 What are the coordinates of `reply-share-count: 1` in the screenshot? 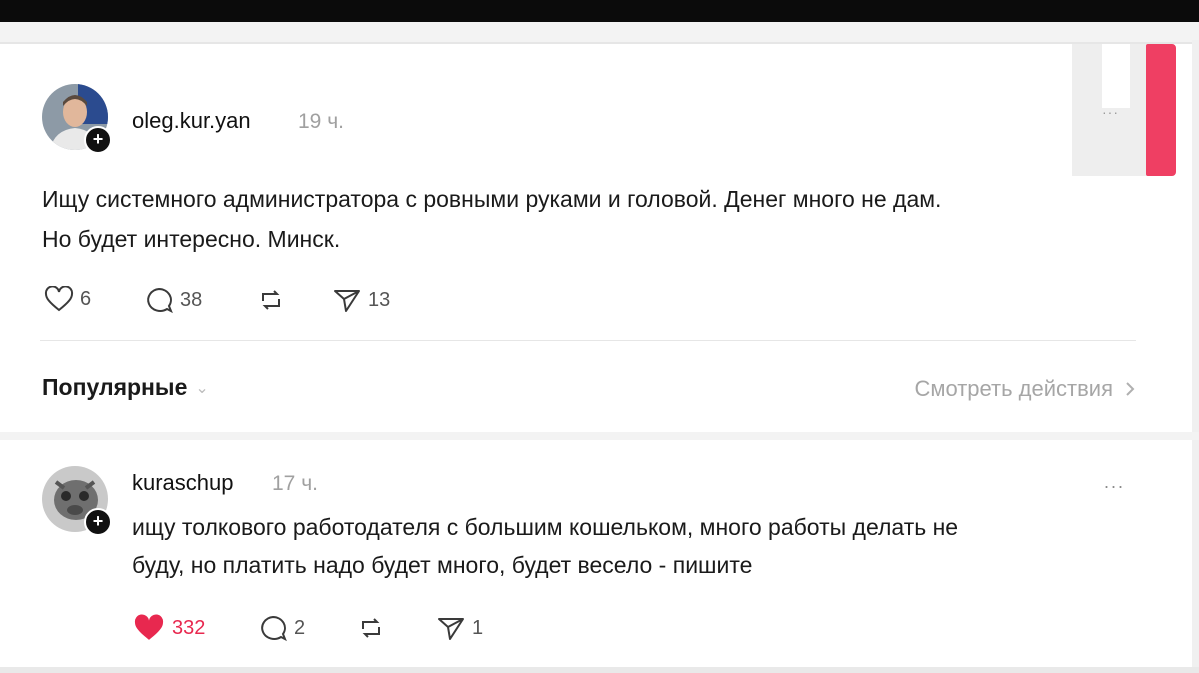 It's located at (478, 627).